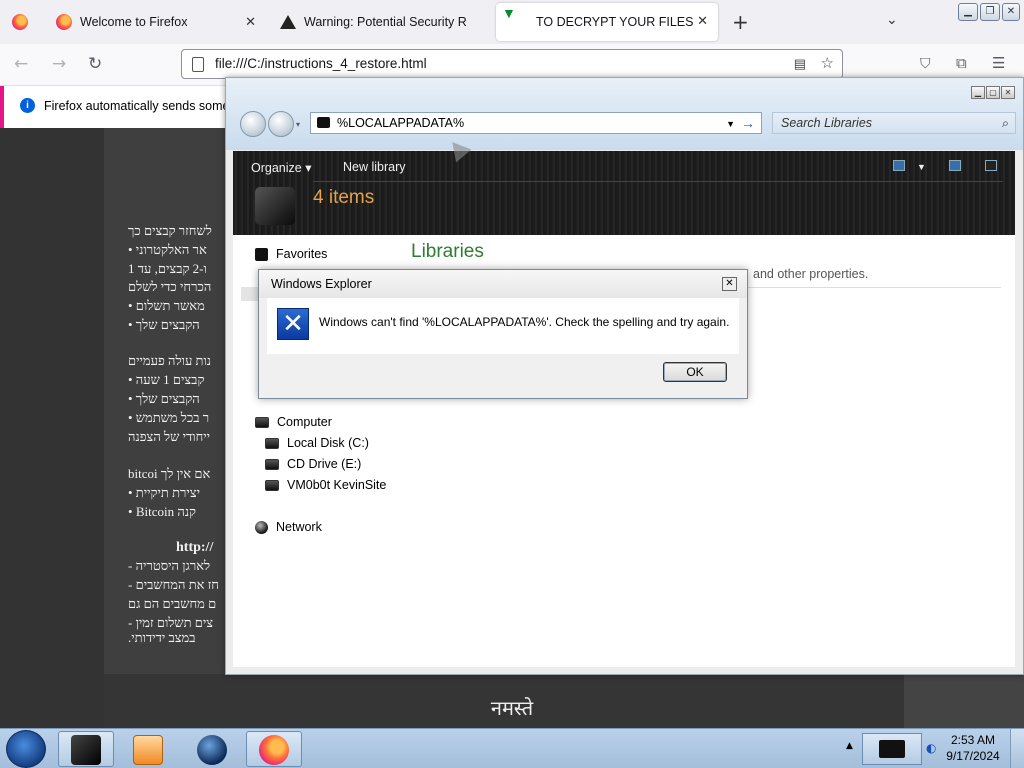 The height and width of the screenshot is (768, 1024). What do you see at coordinates (729, 284) in the screenshot?
I see `dialog-close-button: ✕` at bounding box center [729, 284].